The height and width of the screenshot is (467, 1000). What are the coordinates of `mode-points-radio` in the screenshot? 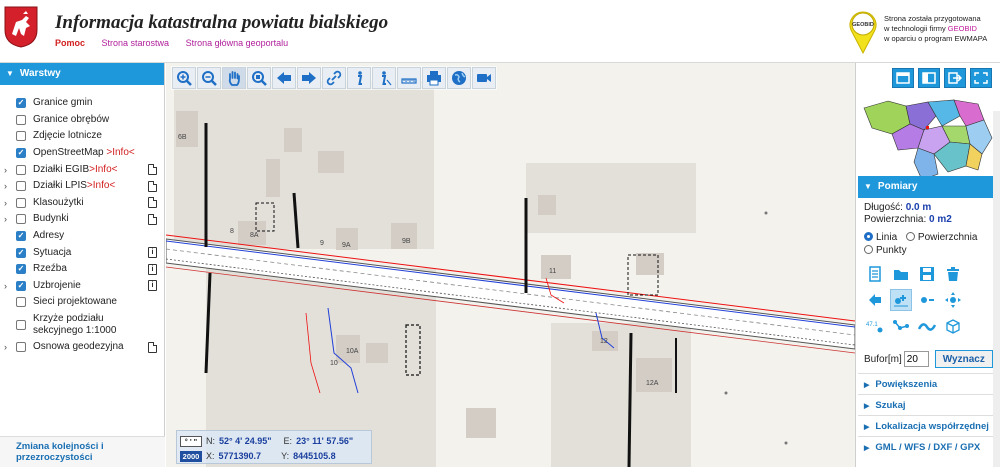 It's located at (868, 249).